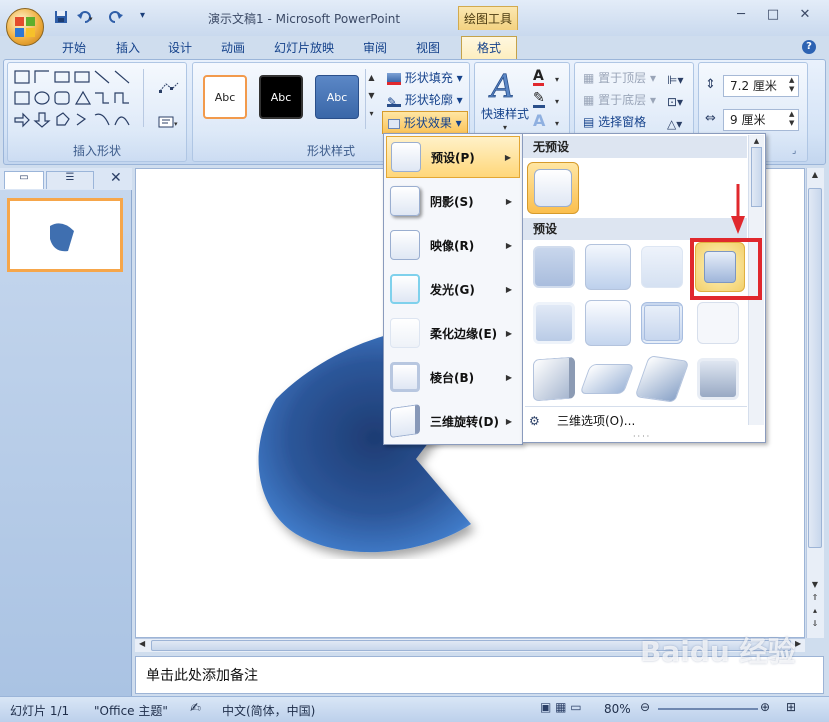 This screenshot has height=722, width=829. Describe the element at coordinates (128, 48) in the screenshot. I see `tab-insert: 插入` at that location.